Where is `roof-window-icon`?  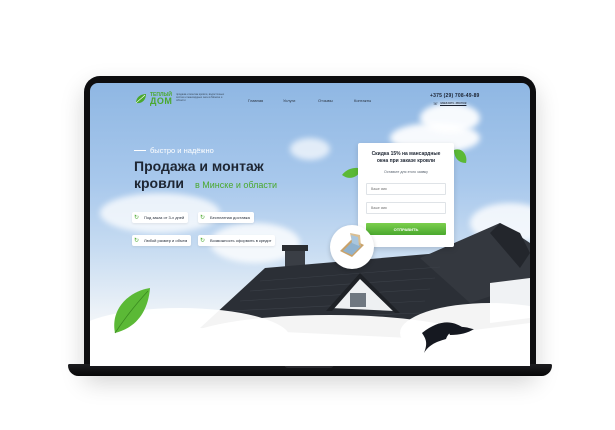
roof-window-icon is located at coordinates (352, 245).